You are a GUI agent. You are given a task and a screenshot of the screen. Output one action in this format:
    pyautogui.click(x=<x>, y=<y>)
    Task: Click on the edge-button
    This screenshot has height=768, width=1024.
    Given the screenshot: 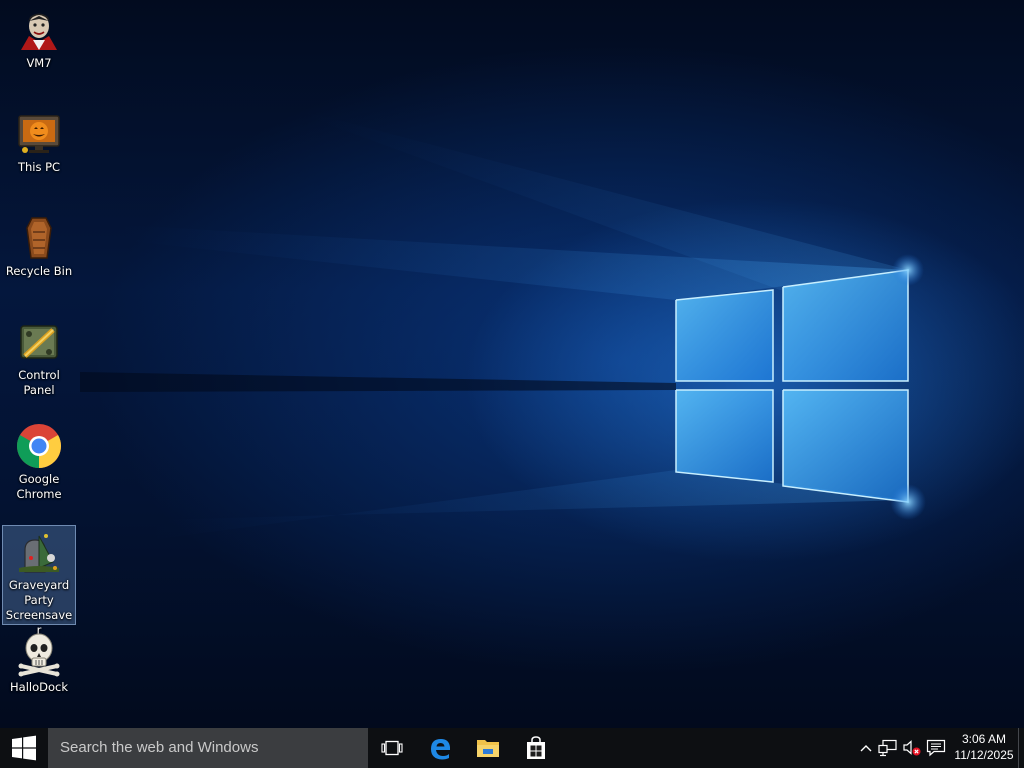 What is the action you would take?
    pyautogui.click(x=440, y=748)
    